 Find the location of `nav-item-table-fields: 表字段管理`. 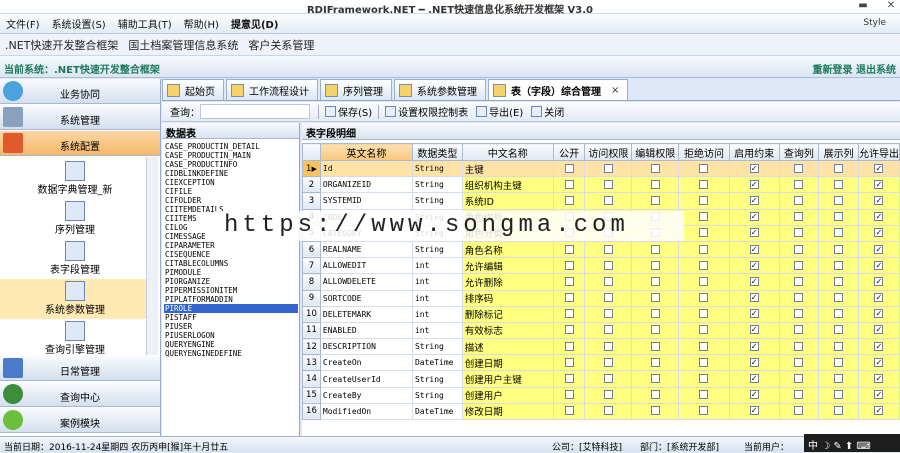

nav-item-table-fields: 表字段管理 is located at coordinates (75, 259).